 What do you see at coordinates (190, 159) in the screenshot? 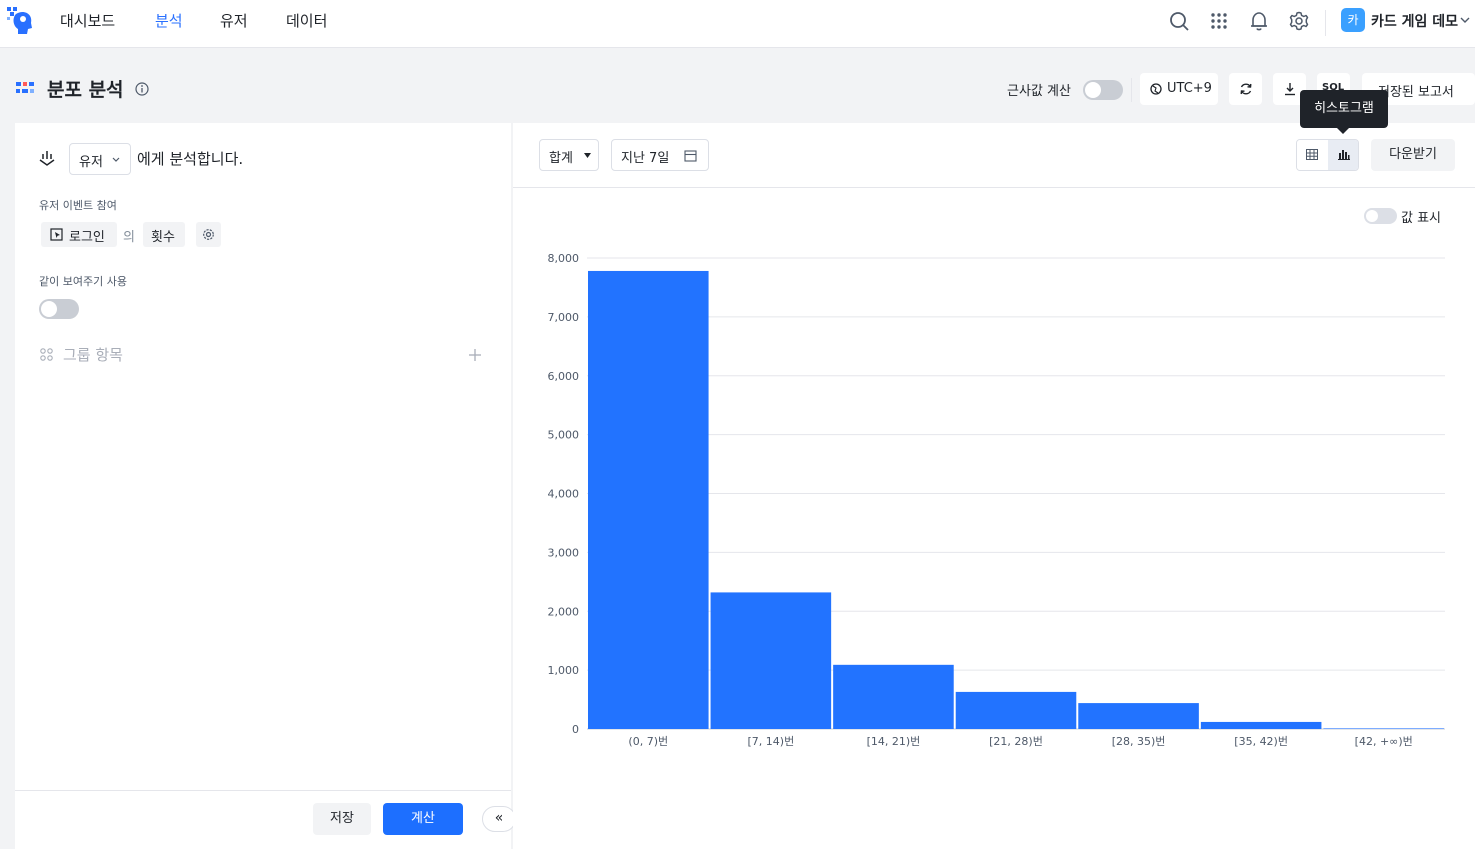
I see `analyze-text: 에게 분석합니다.` at bounding box center [190, 159].